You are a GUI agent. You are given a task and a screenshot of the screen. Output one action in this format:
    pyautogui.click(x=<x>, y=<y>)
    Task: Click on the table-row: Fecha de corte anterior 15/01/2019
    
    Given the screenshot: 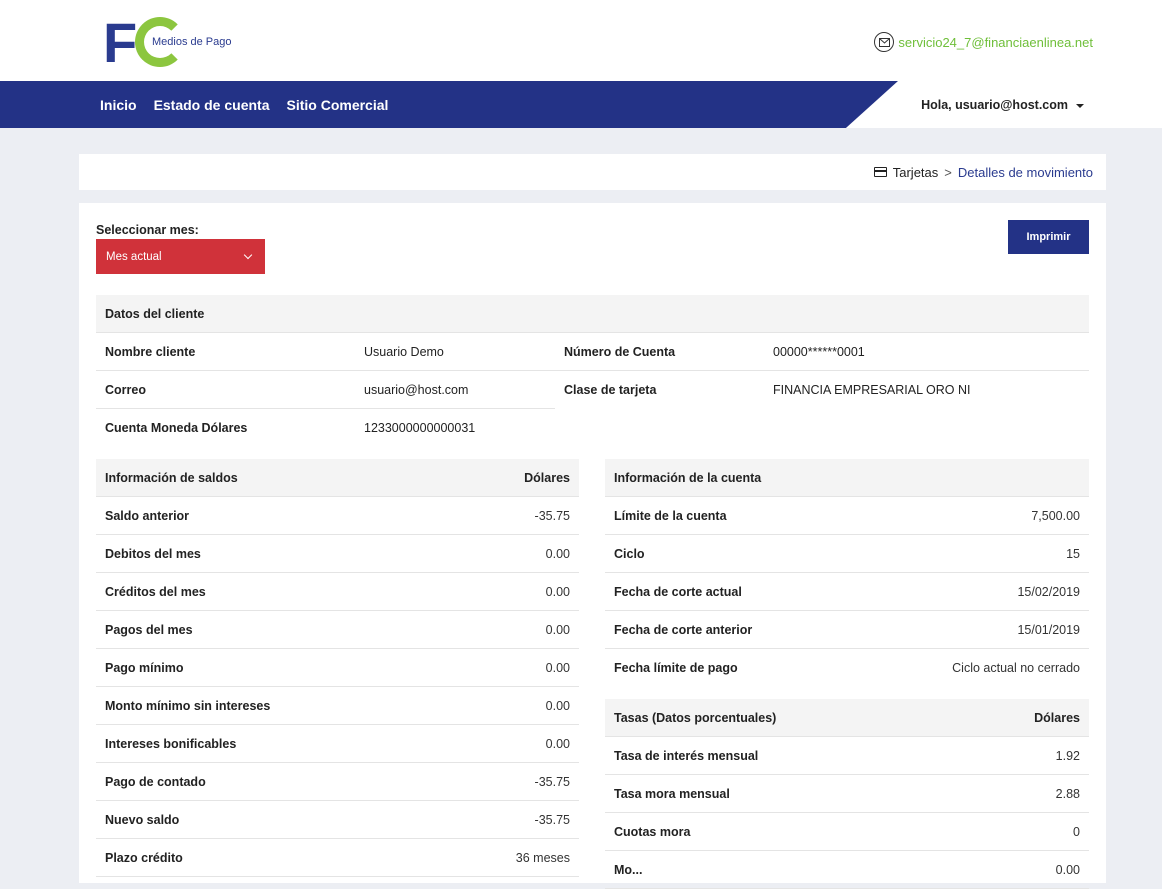 What is the action you would take?
    pyautogui.click(x=847, y=630)
    